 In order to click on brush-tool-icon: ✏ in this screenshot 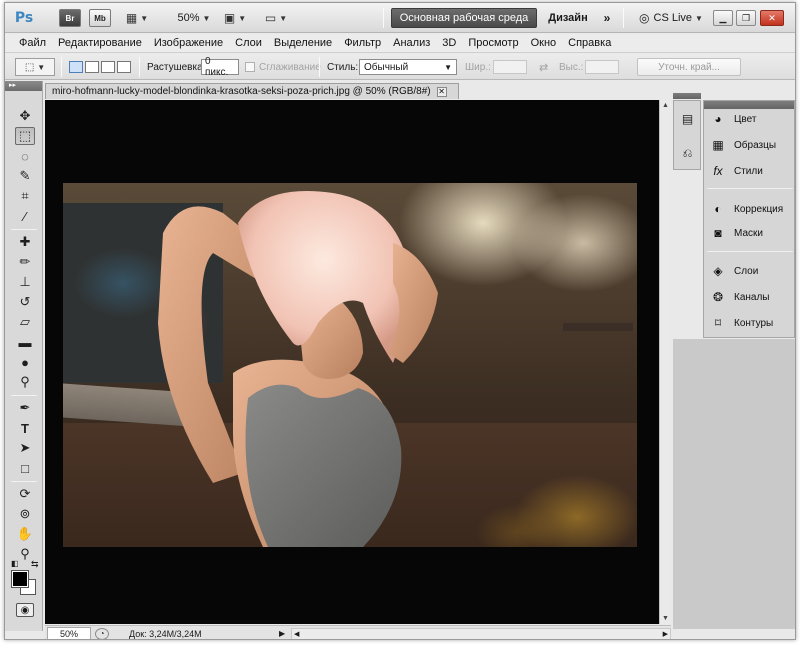, I will do `click(25, 262)`.